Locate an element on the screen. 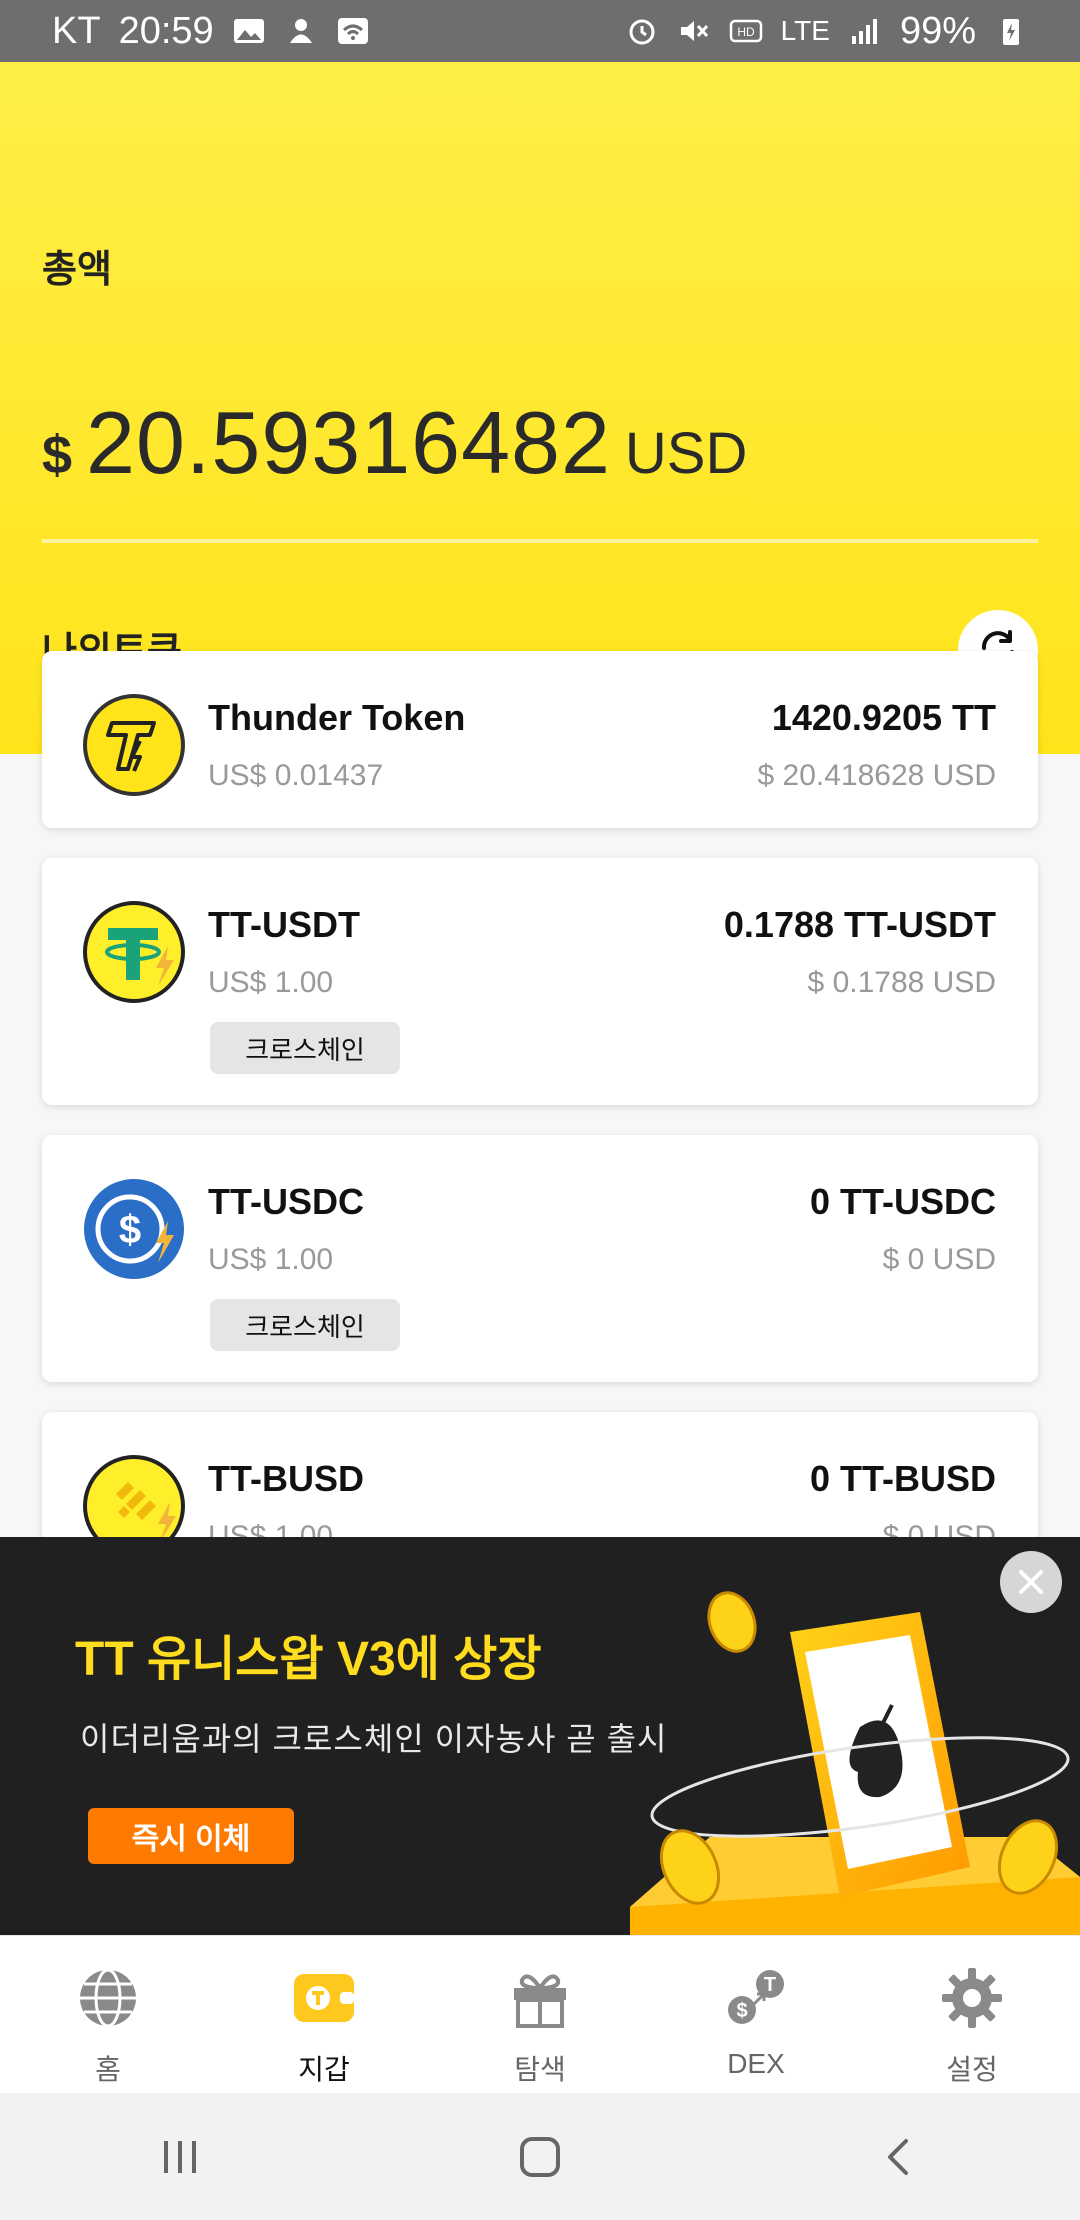  tether-token-icon is located at coordinates (134, 952).